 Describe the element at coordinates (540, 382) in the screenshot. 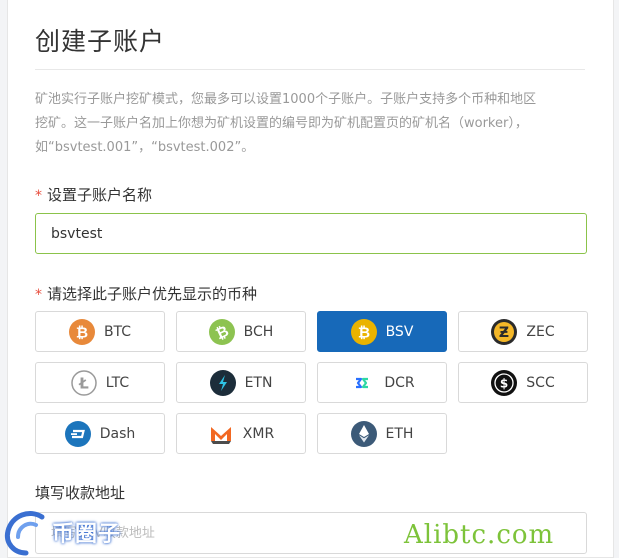

I see `coin-label: SCC` at that location.